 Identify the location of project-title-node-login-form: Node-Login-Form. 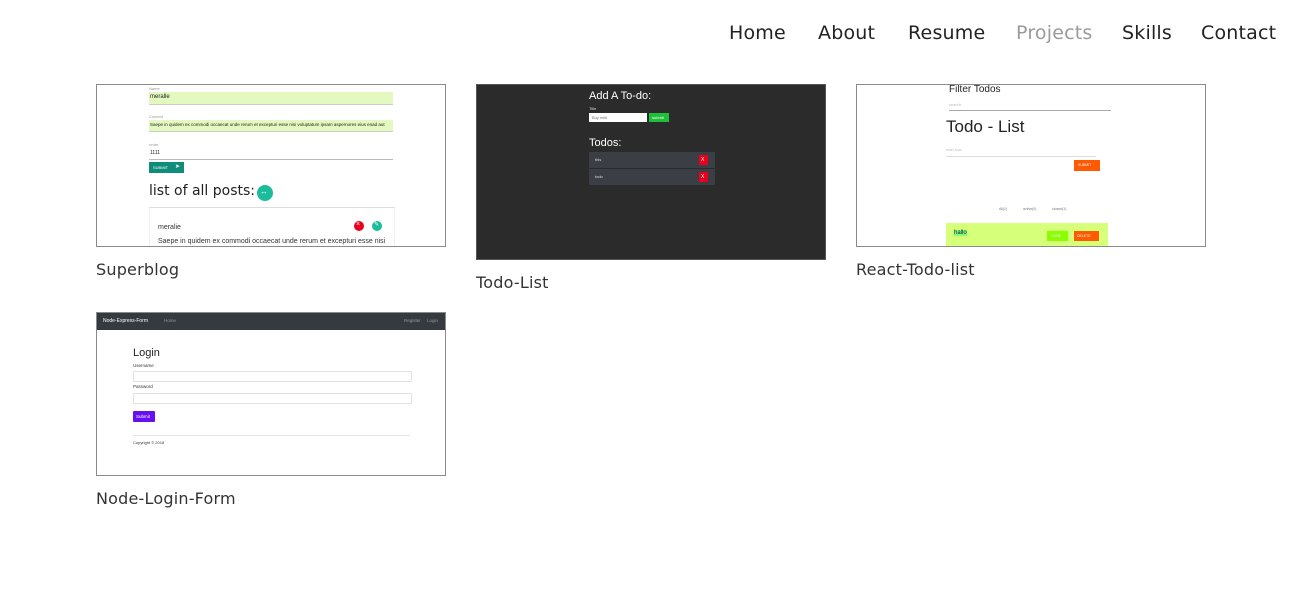
(166, 498).